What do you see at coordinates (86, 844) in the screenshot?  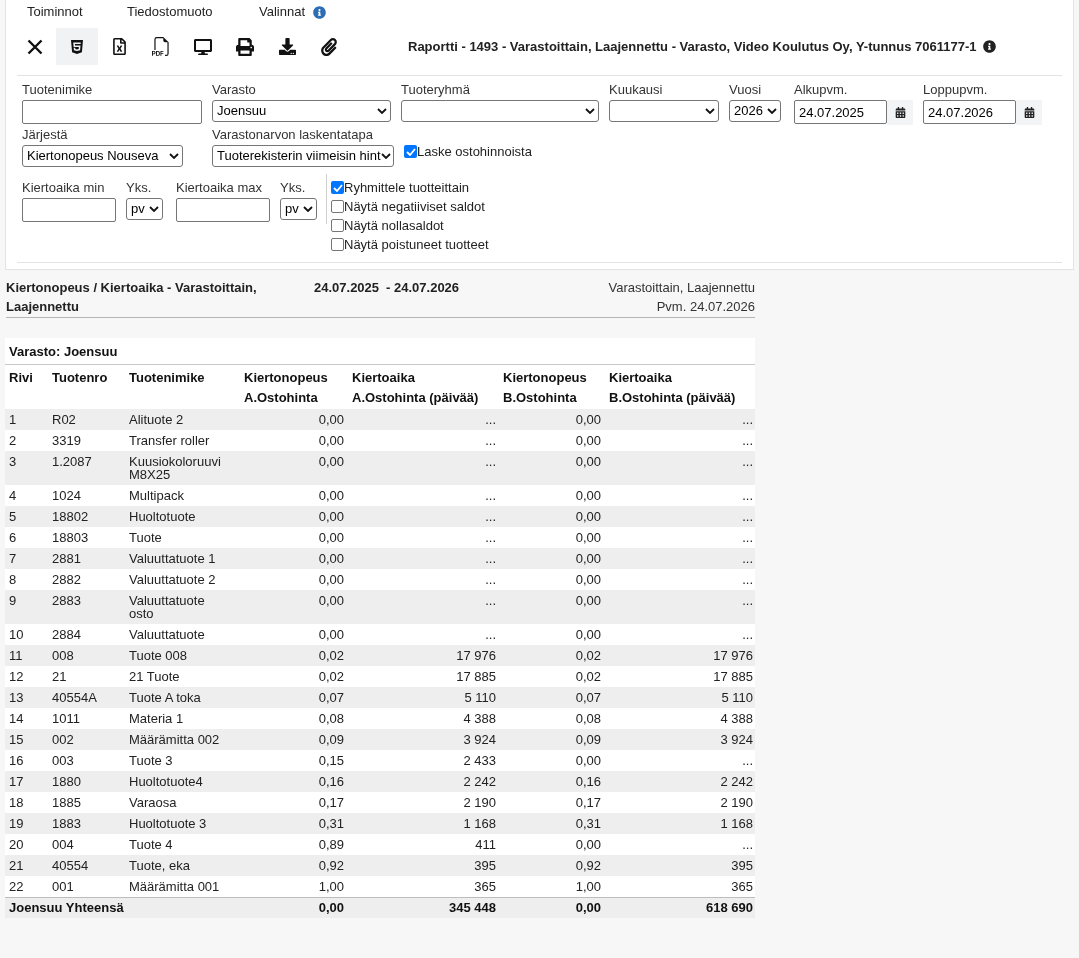 I see `table-cell: 004` at bounding box center [86, 844].